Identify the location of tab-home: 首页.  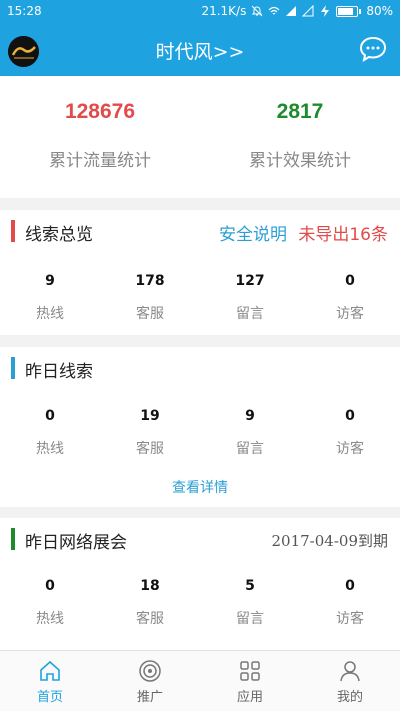
(50, 681).